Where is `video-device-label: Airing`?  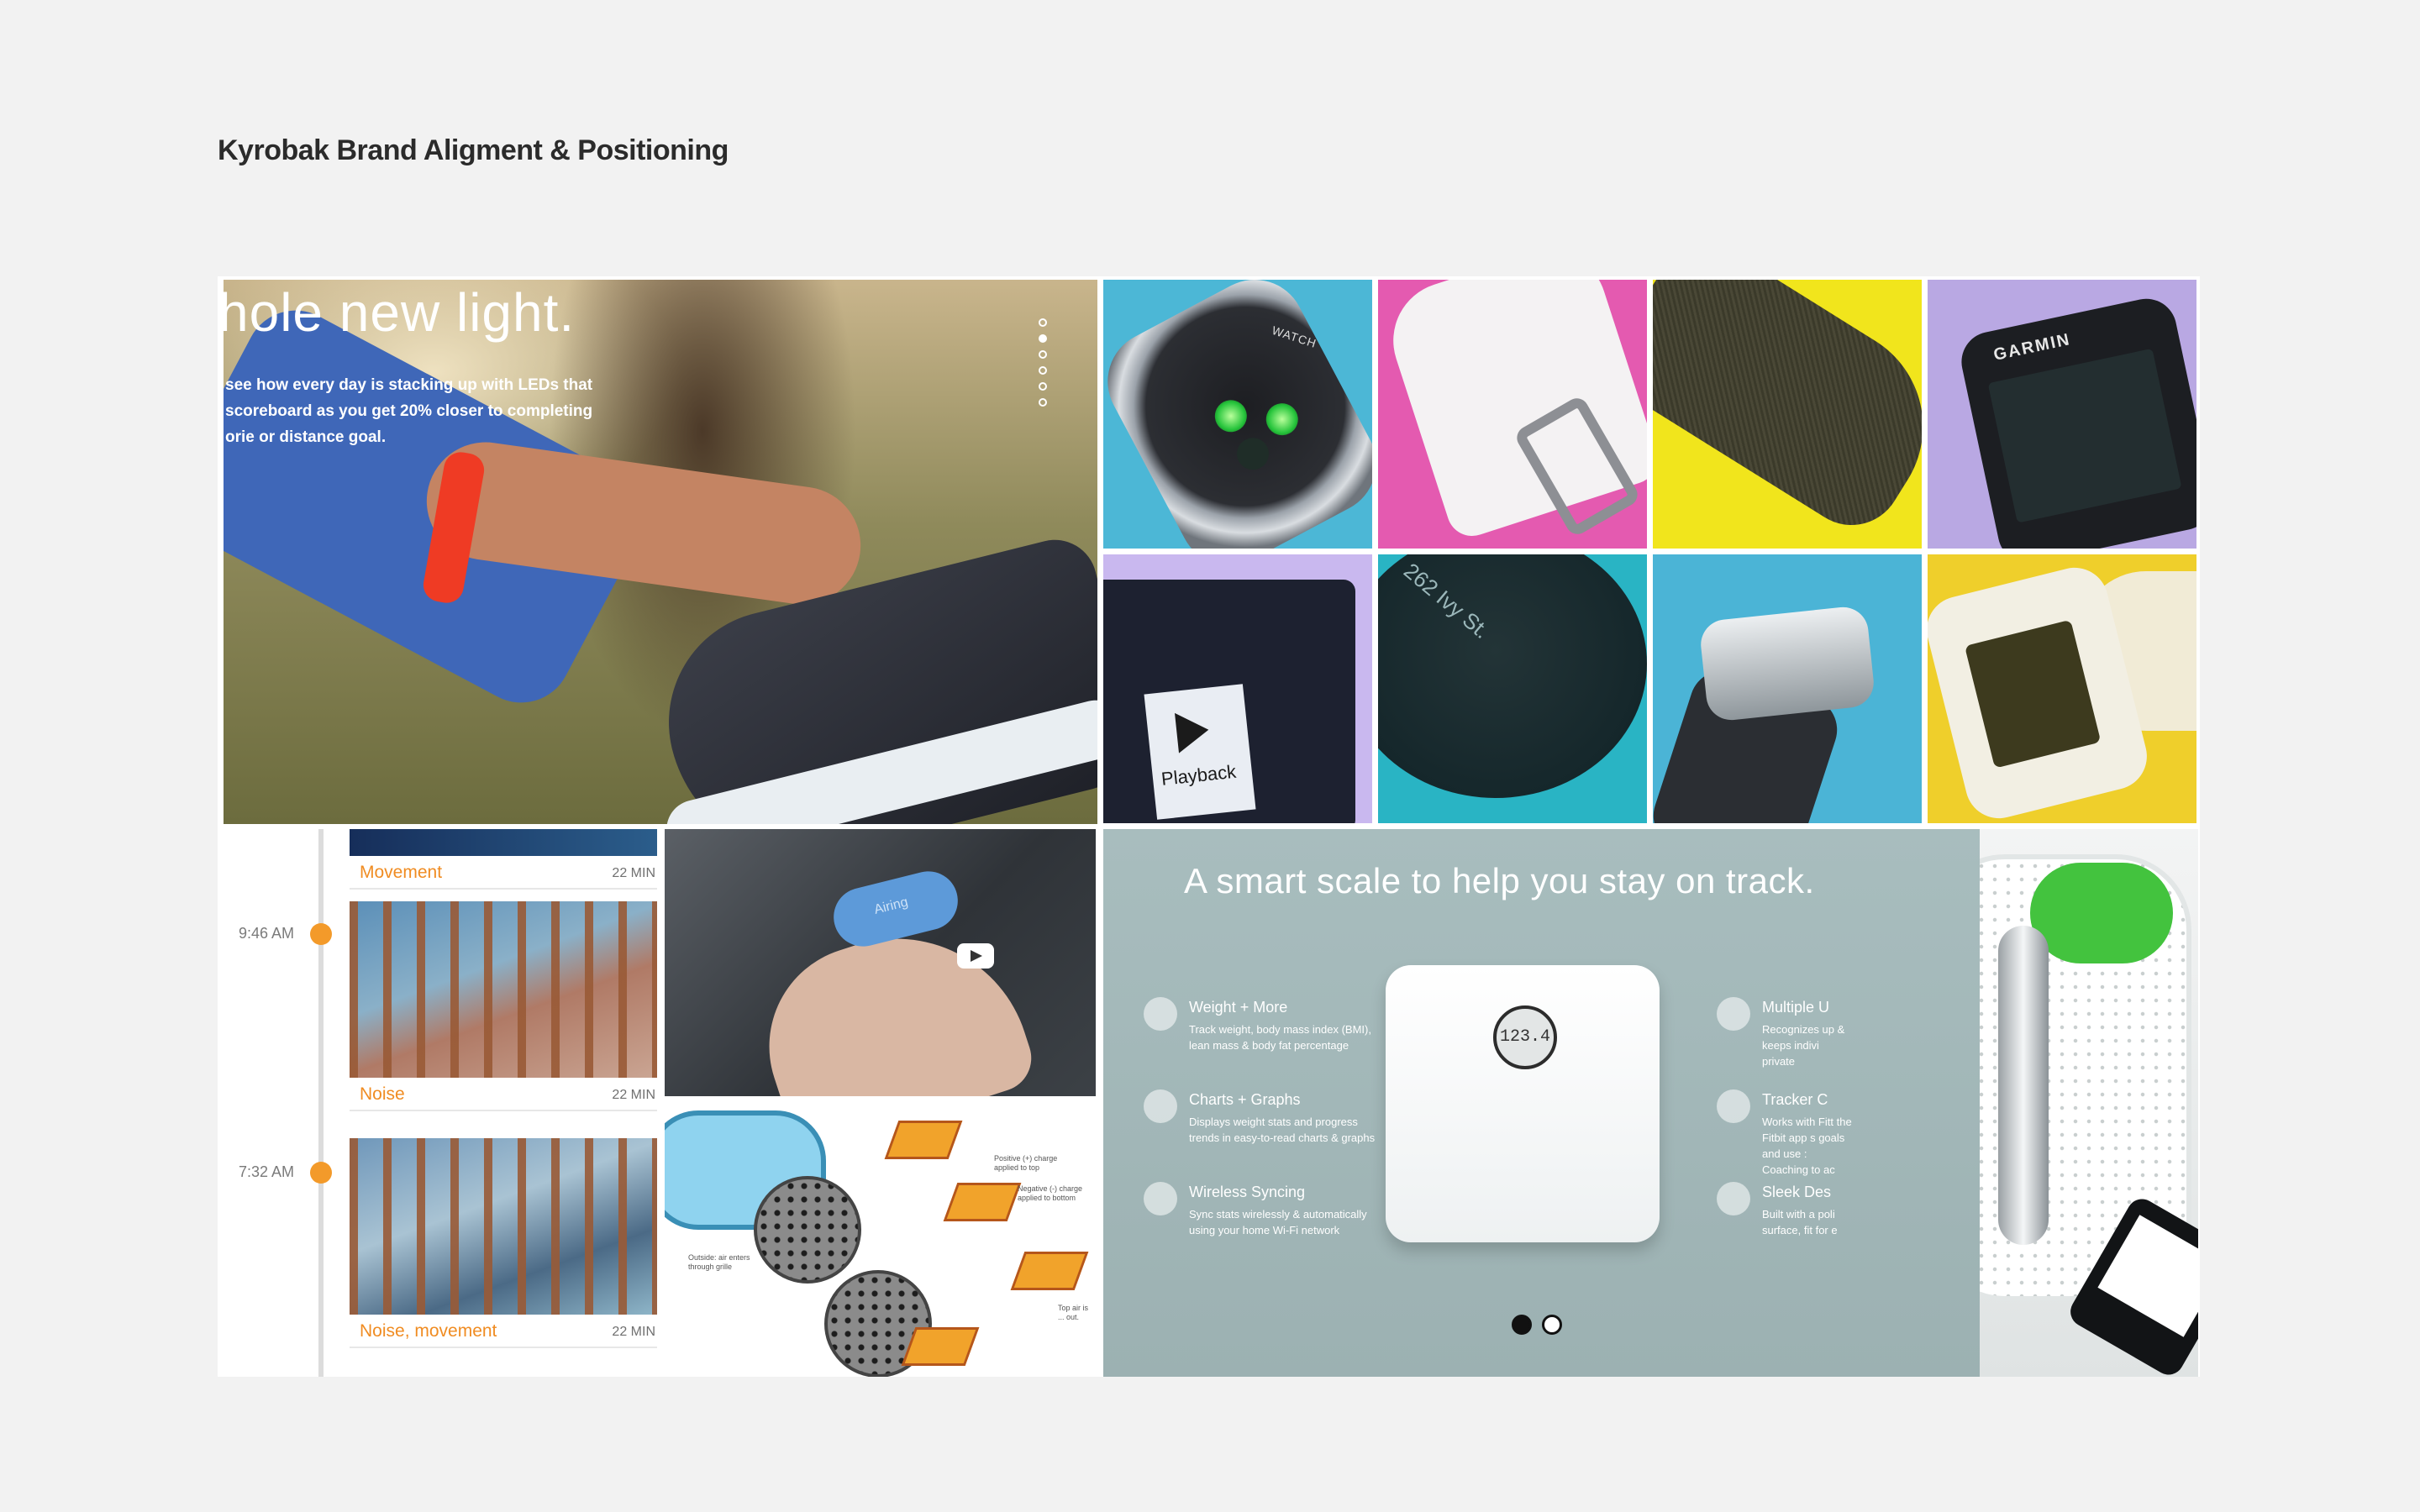 video-device-label: Airing is located at coordinates (891, 906).